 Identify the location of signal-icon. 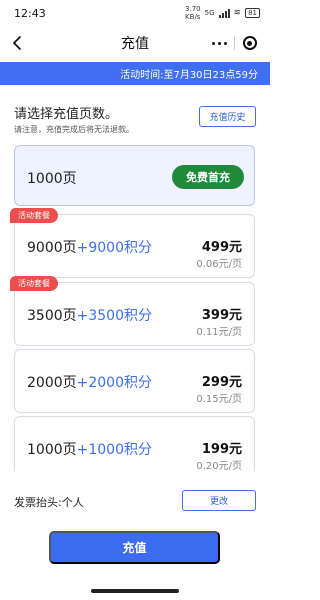
(224, 13).